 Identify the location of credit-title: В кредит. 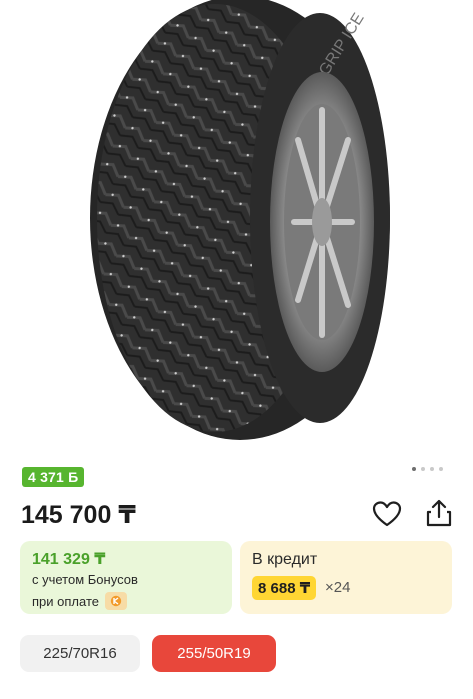
(285, 559).